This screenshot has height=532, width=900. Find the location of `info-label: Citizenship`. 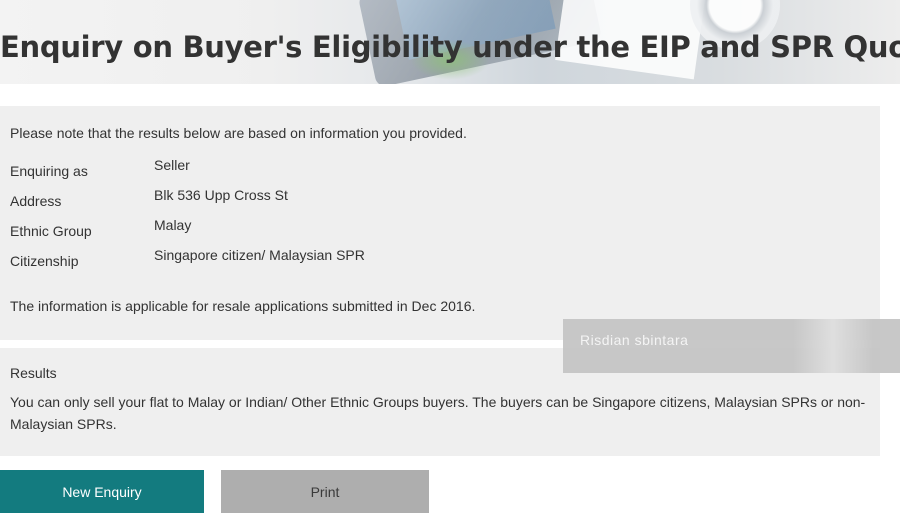

info-label: Citizenship is located at coordinates (44, 261).